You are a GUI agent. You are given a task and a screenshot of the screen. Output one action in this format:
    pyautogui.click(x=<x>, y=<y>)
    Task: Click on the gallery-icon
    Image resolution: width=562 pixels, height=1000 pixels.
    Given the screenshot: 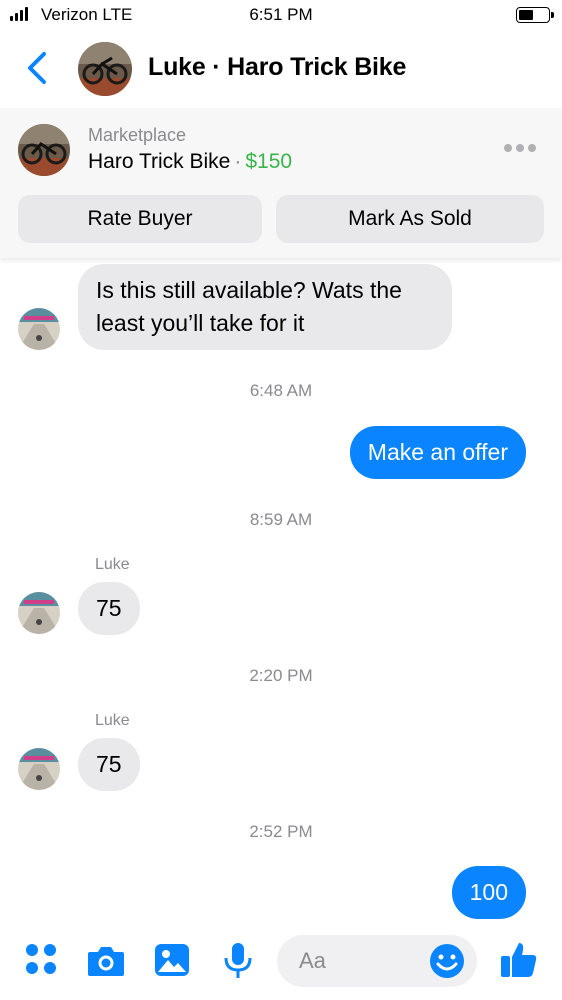 What is the action you would take?
    pyautogui.click(x=172, y=960)
    